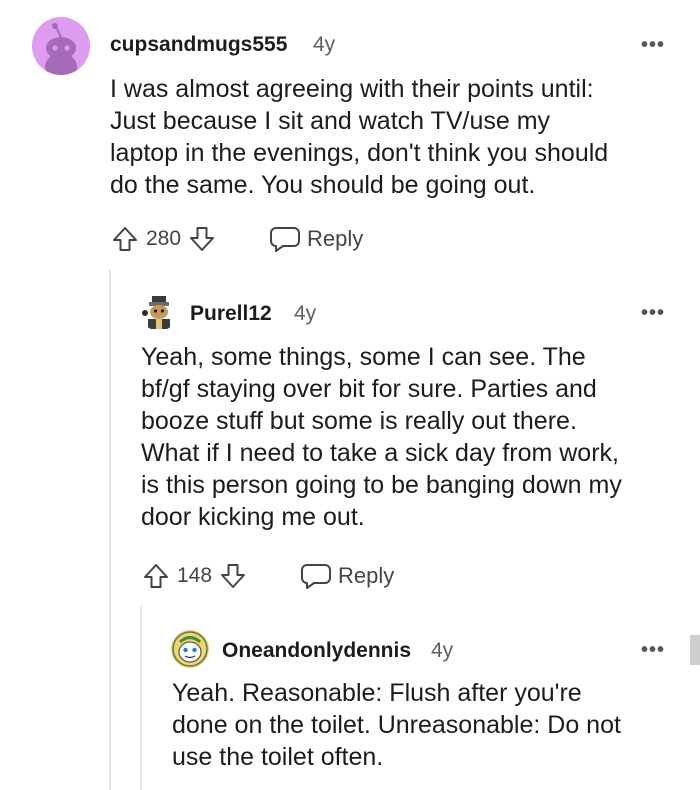 This screenshot has width=700, height=790. Describe the element at coordinates (363, 357) in the screenshot. I see `comment-line: Yeah, some things, some I can see. The` at that location.